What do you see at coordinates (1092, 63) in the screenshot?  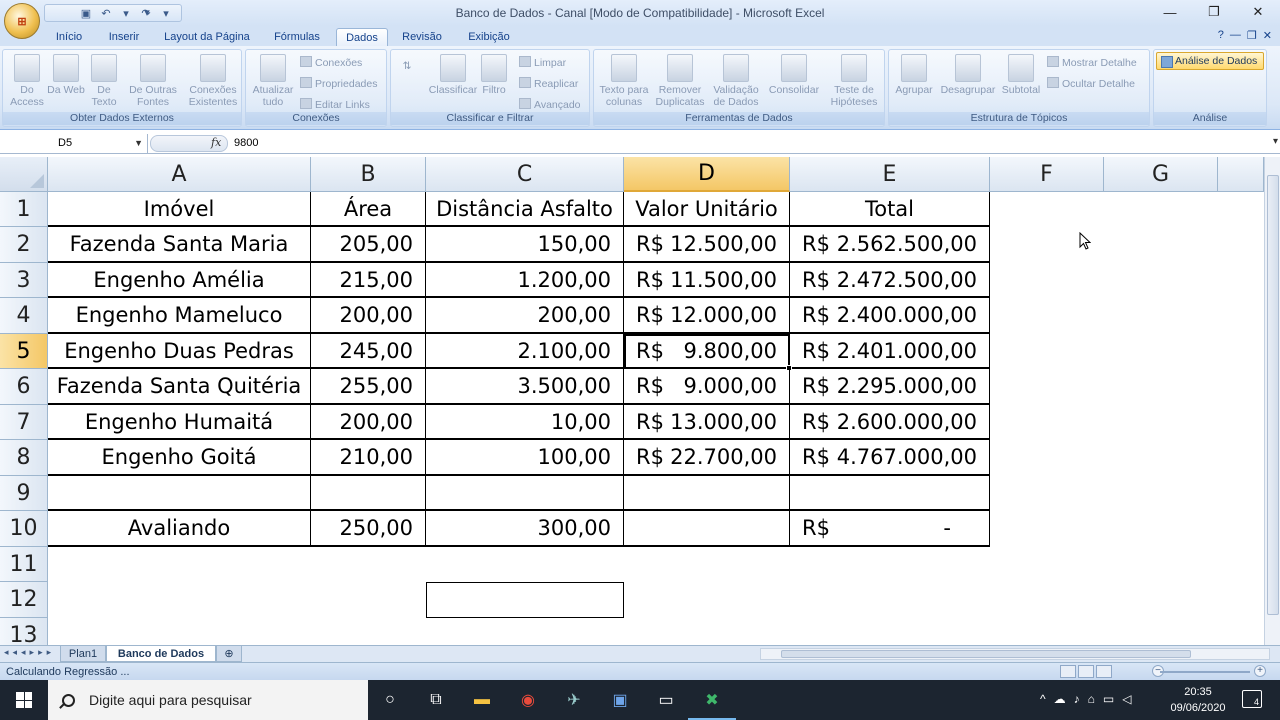 I see `mostrar-detalhe-button: Mostrar Detalhe` at bounding box center [1092, 63].